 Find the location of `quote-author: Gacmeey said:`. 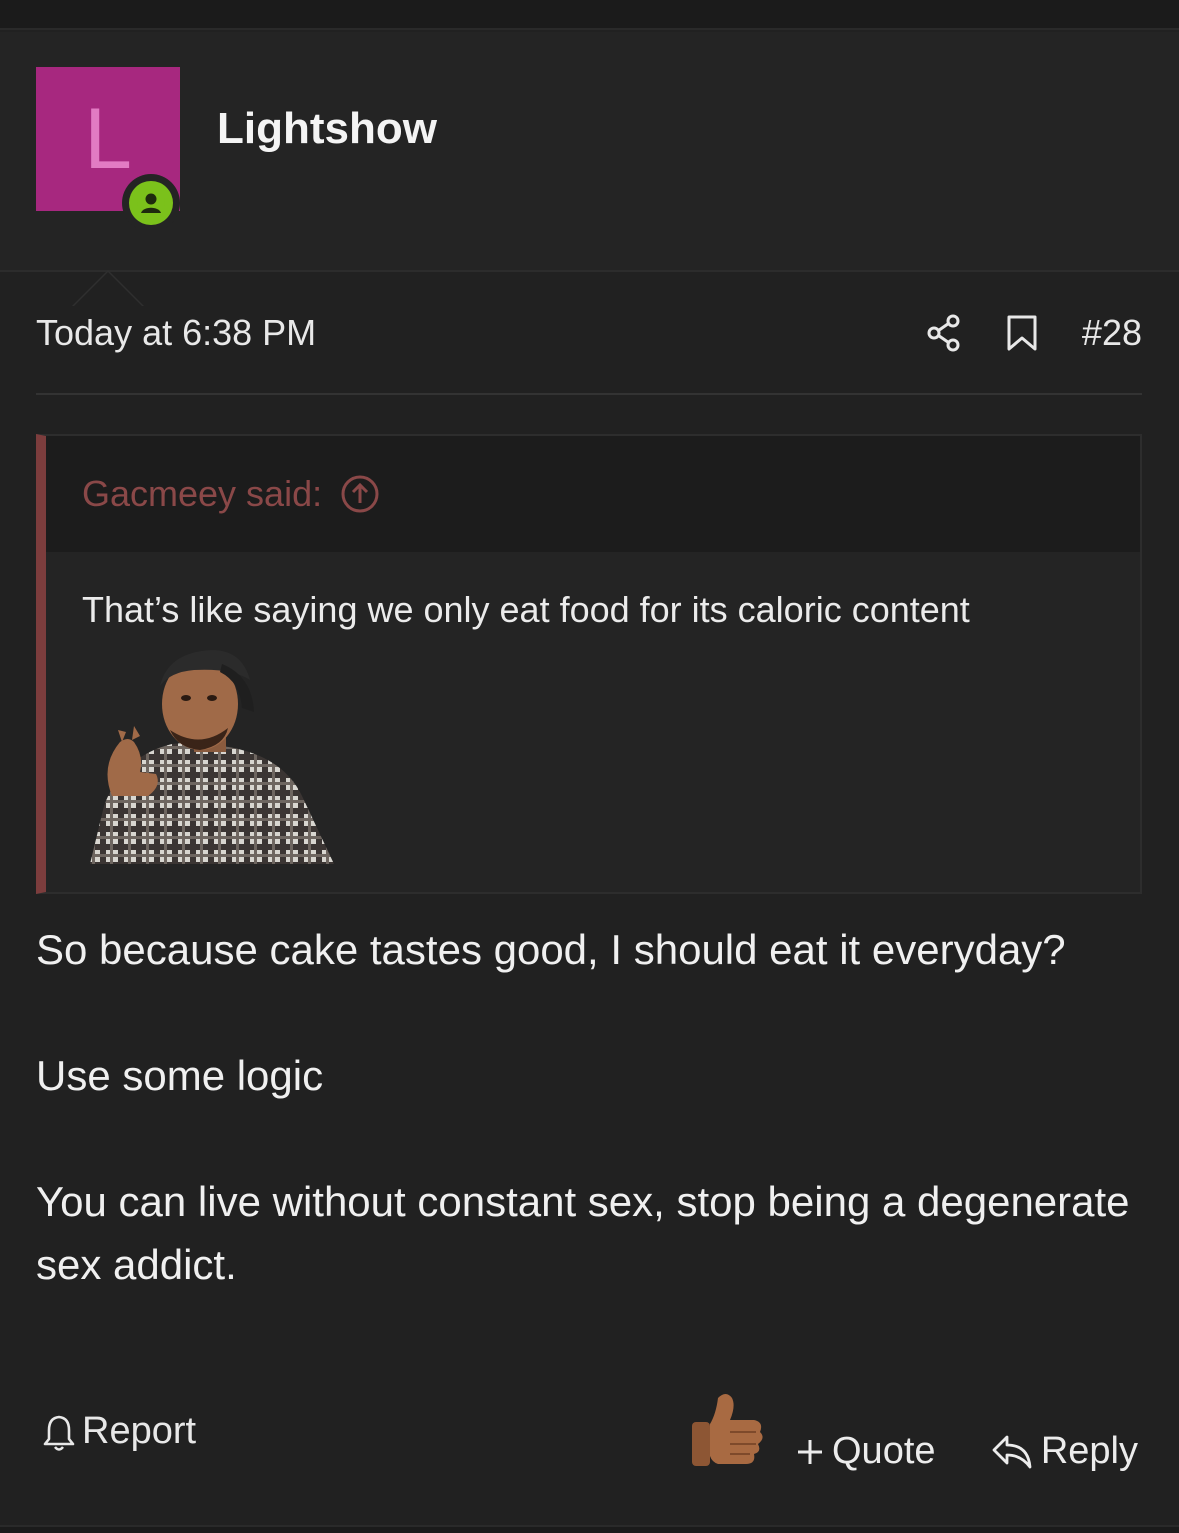

quote-author: Gacmeey said: is located at coordinates (202, 494).